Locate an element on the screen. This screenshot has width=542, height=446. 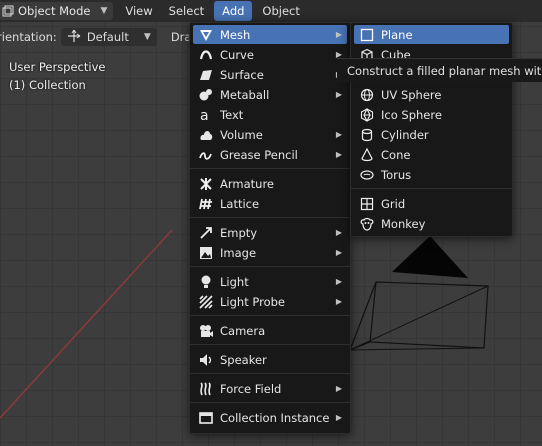
menu-item-label: Cone is located at coordinates (396, 154).